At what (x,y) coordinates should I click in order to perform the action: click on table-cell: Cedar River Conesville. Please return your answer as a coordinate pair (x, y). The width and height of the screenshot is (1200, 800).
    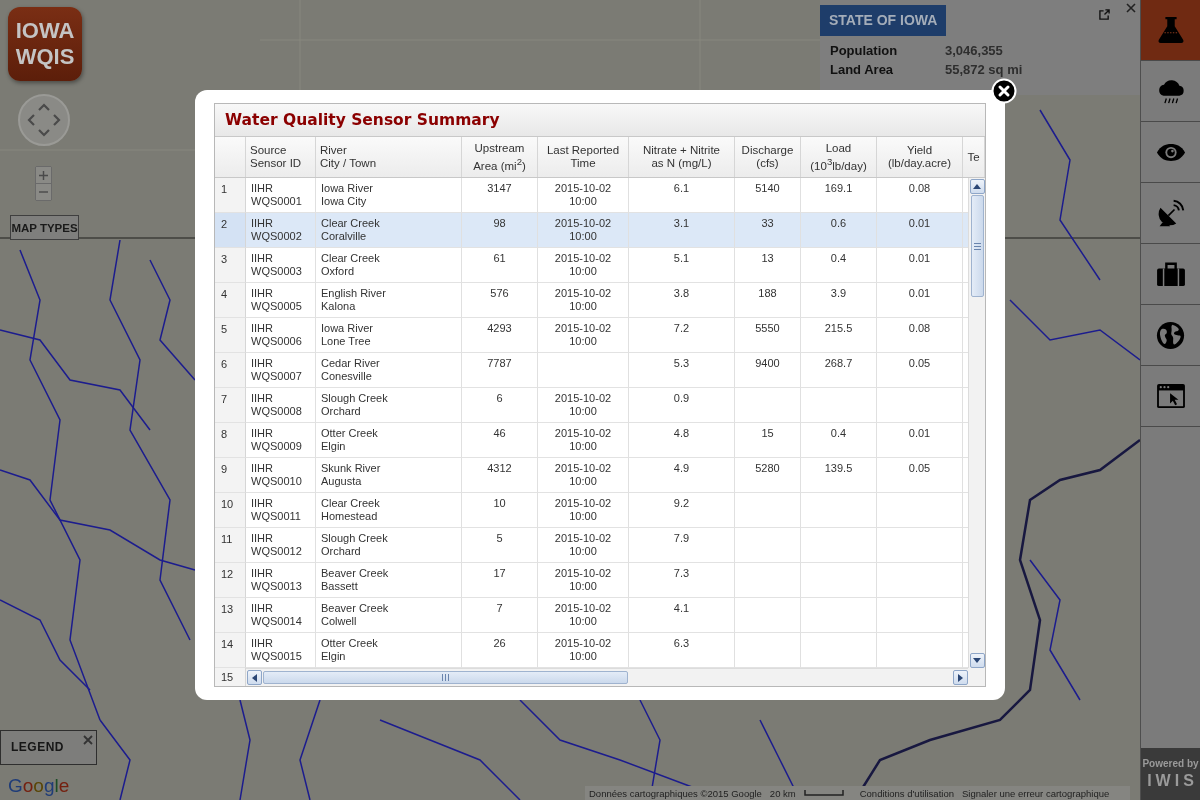
    Looking at the image, I should click on (350, 369).